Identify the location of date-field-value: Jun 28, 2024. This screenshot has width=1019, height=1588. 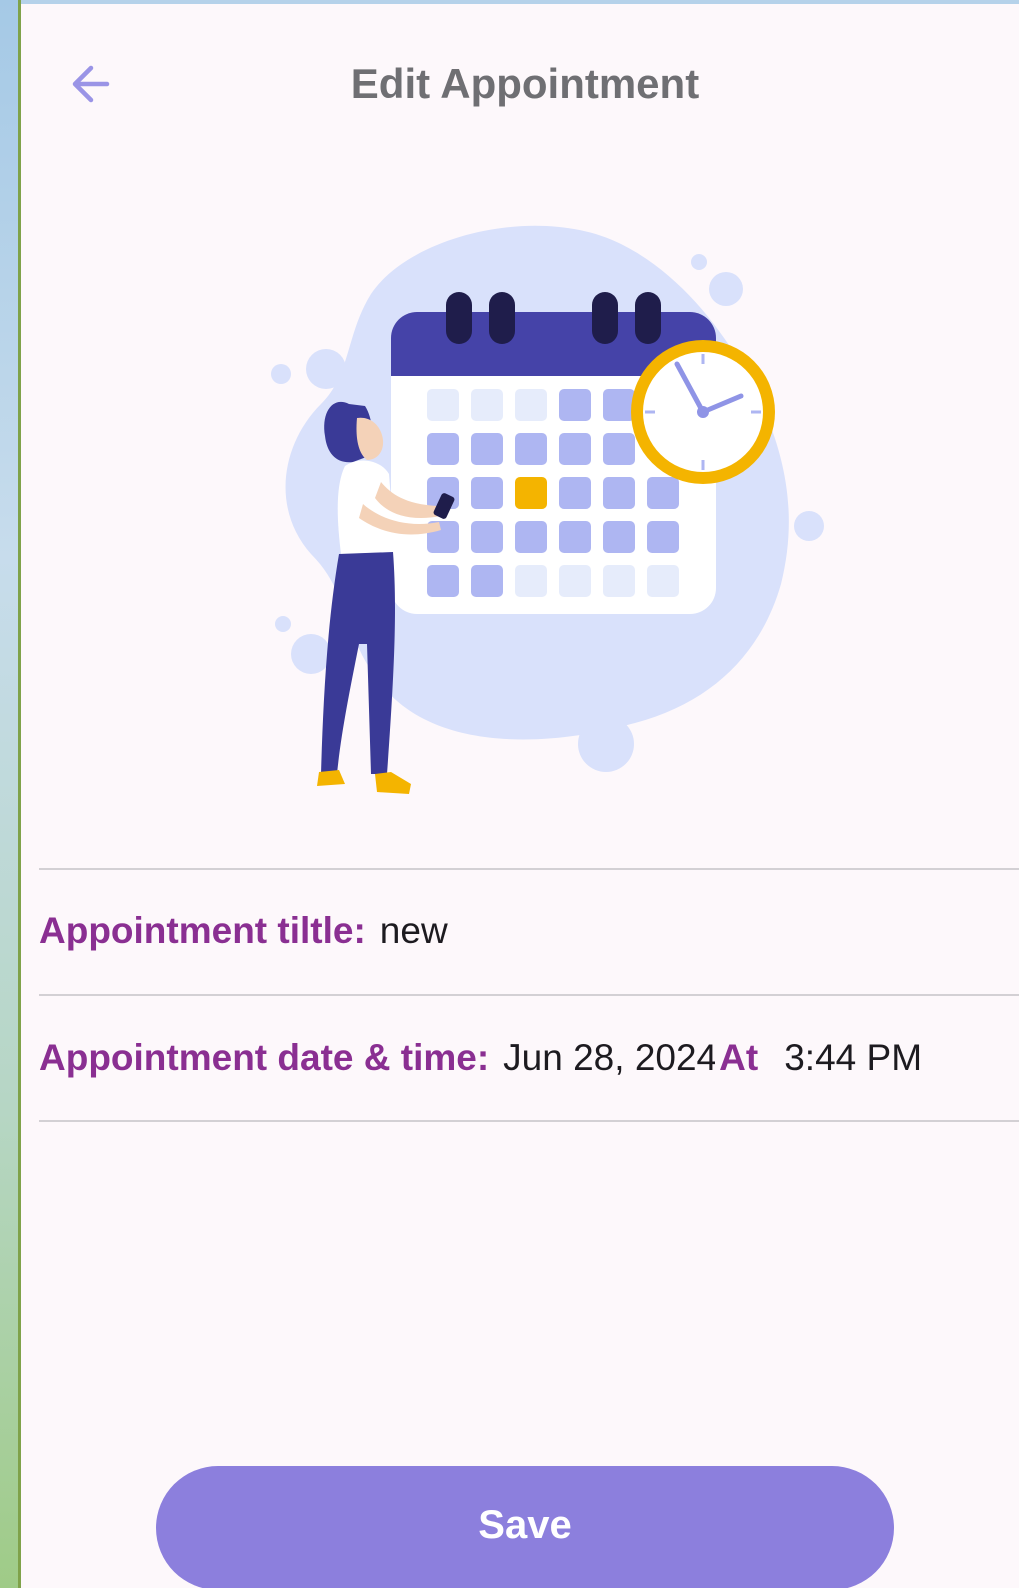
(609, 1058).